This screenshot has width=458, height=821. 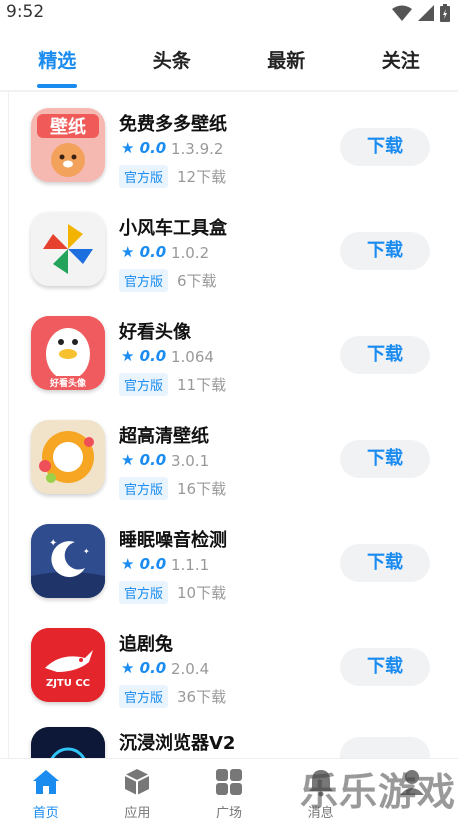 I want to click on list-item: 沉浸浏览器V2, so click(x=233, y=742).